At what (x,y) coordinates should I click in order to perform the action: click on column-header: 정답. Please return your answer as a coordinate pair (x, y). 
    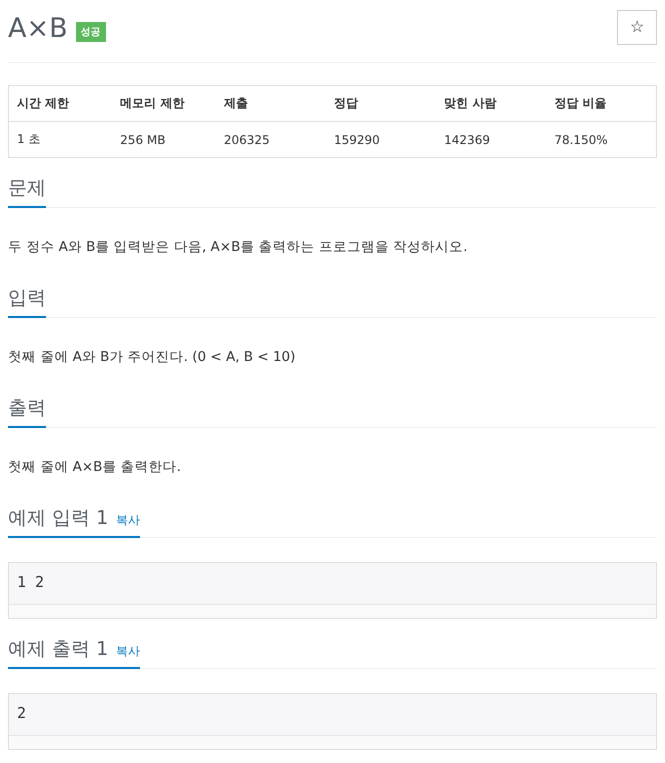
    Looking at the image, I should click on (381, 104).